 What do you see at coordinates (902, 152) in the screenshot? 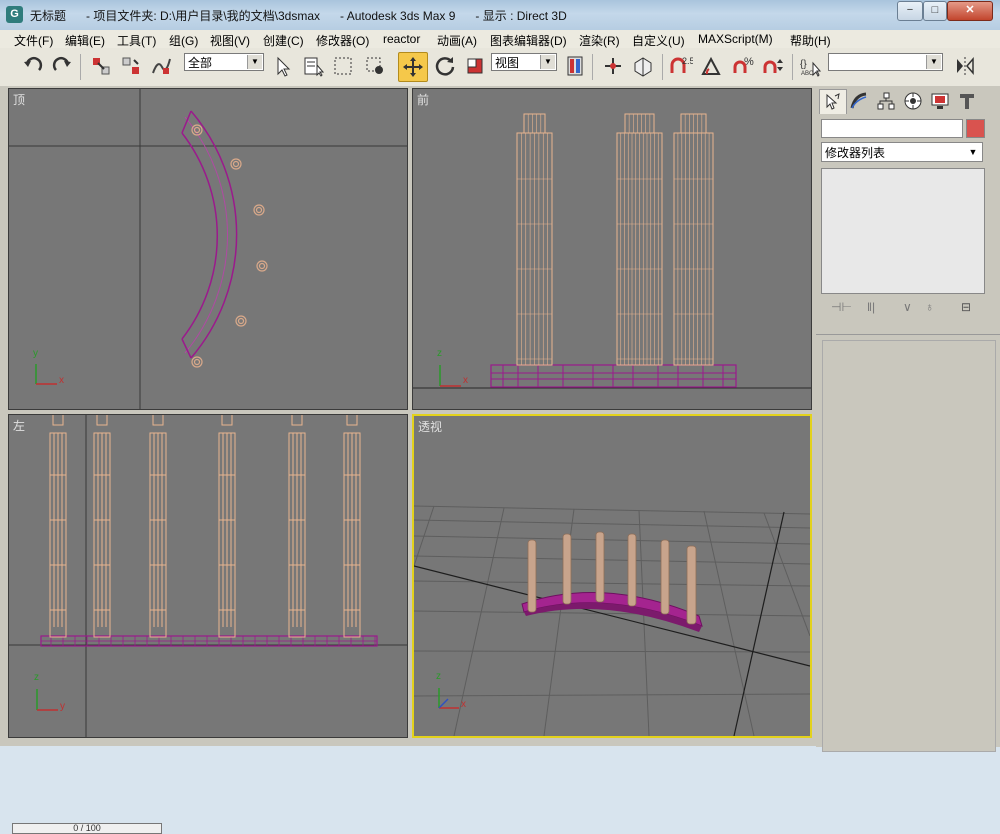
I see `modifier-list-dropdown: 修改器列表 ▼` at bounding box center [902, 152].